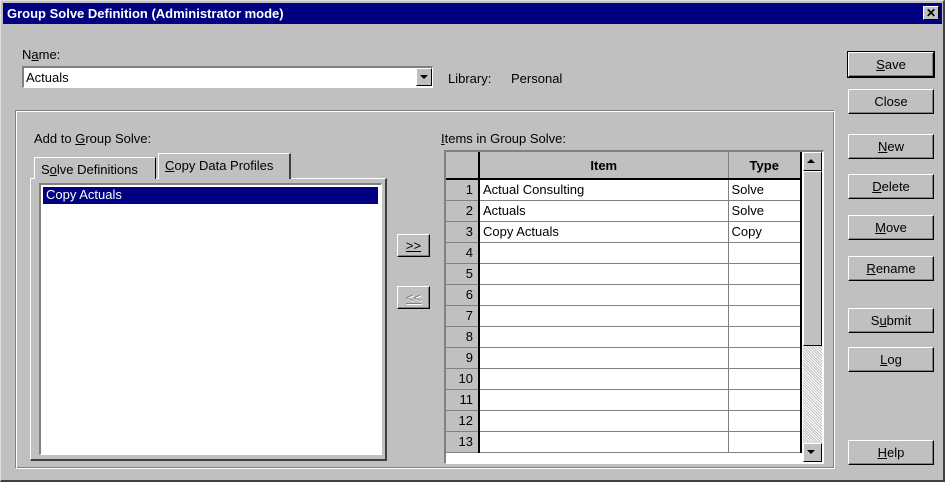 This screenshot has height=482, width=945. I want to click on scroll-down-icon, so click(811, 452).